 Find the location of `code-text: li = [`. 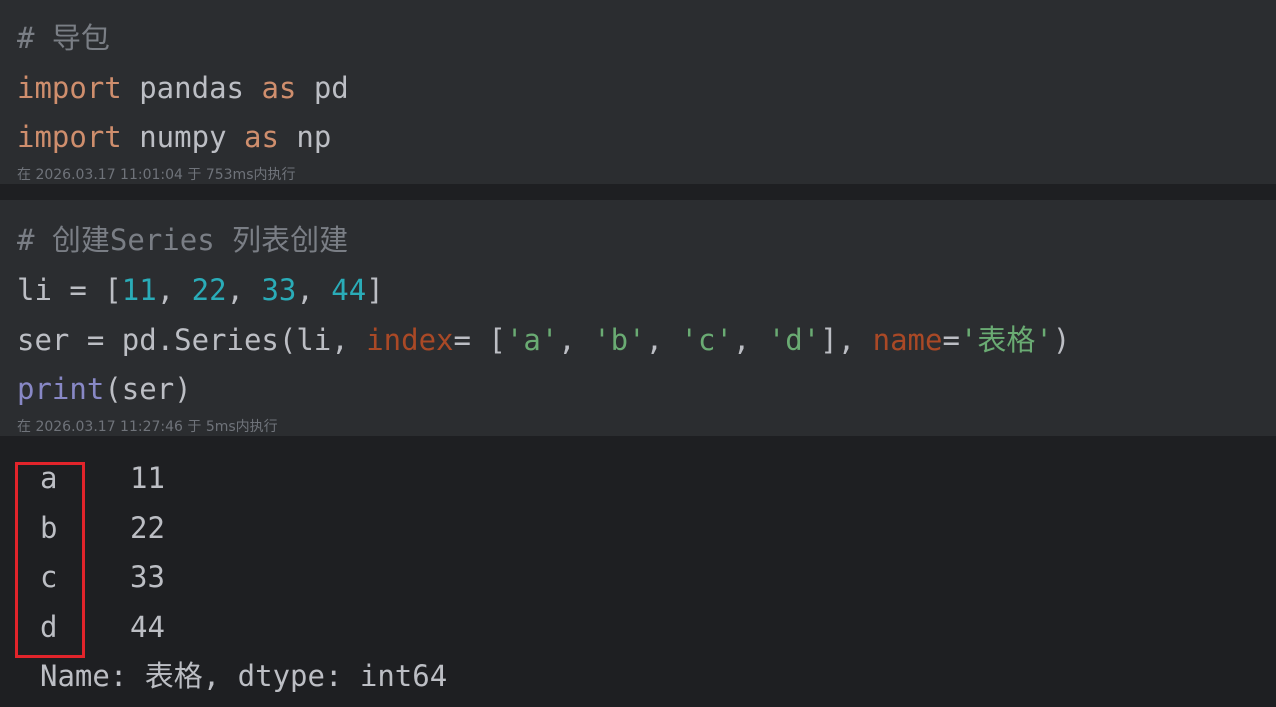

code-text: li = [ is located at coordinates (69, 290).